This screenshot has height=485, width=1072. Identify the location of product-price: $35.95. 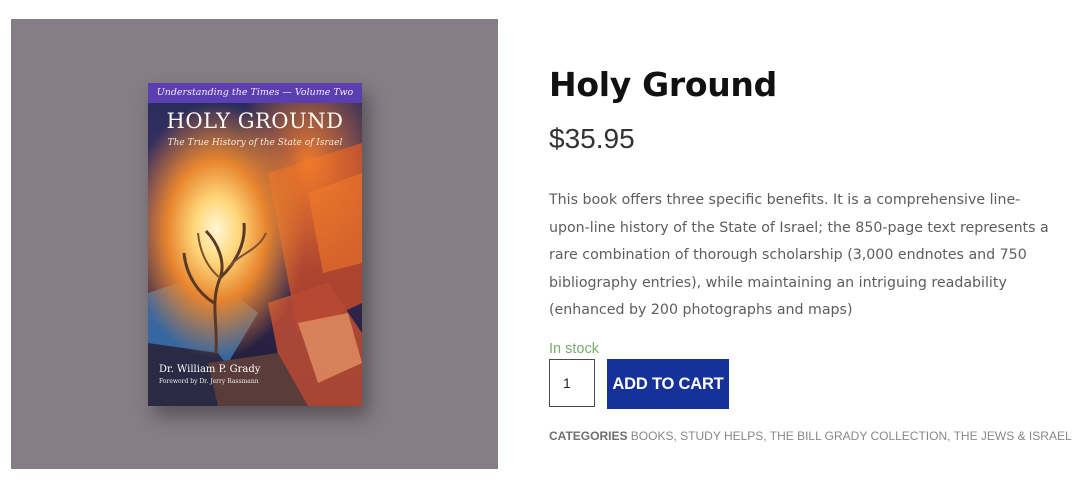
(592, 138).